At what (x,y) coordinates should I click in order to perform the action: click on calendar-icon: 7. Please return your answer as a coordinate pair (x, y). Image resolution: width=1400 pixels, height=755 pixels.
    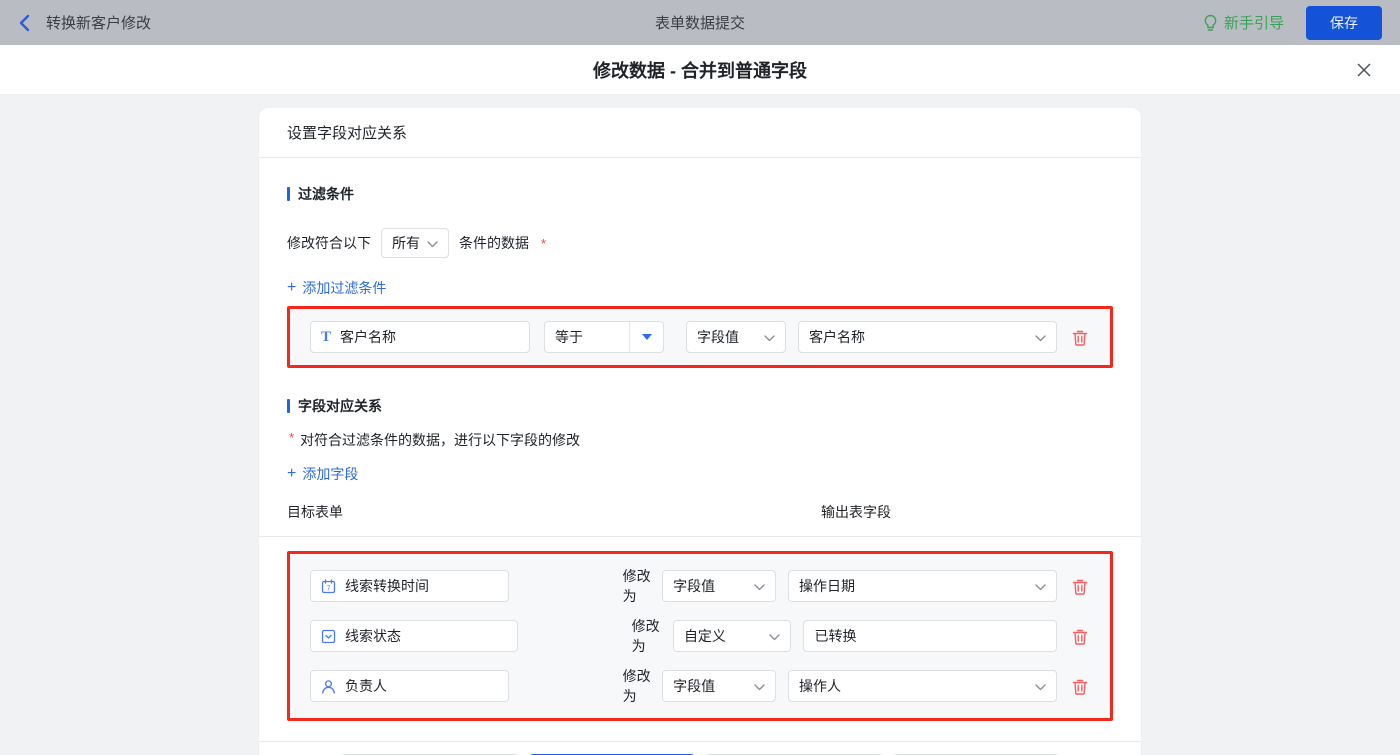
    Looking at the image, I should click on (328, 586).